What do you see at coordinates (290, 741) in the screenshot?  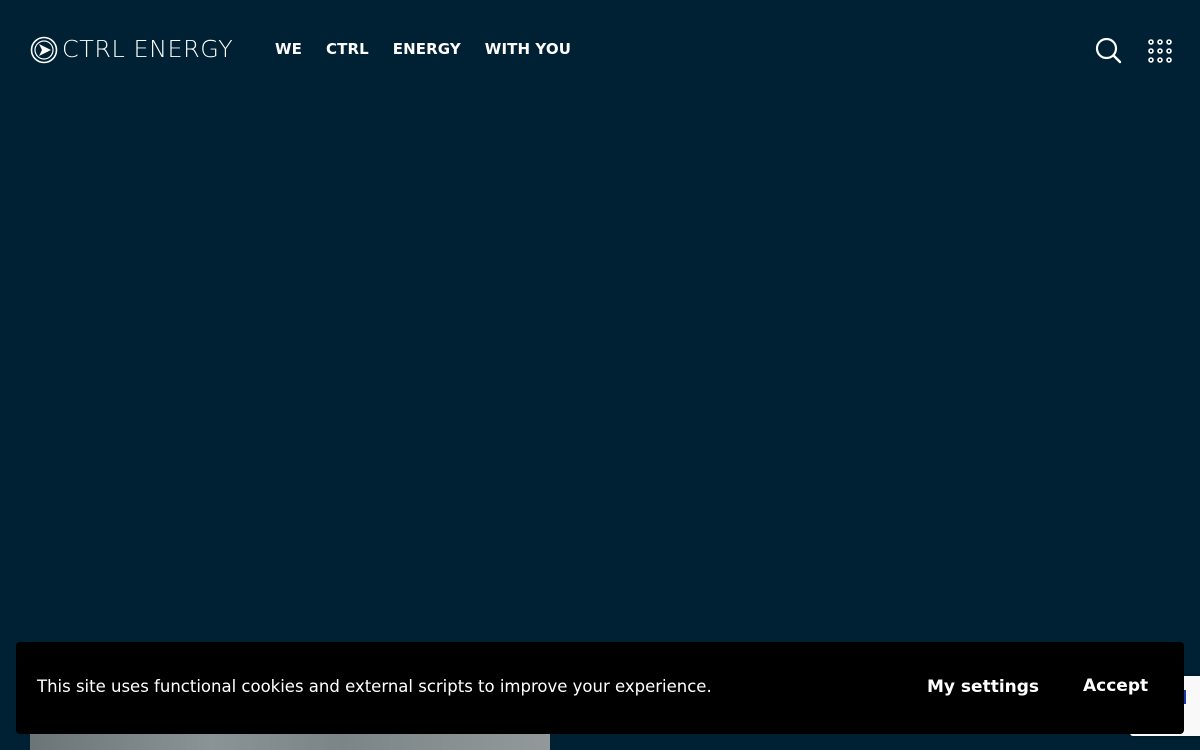 I see `hero-image` at bounding box center [290, 741].